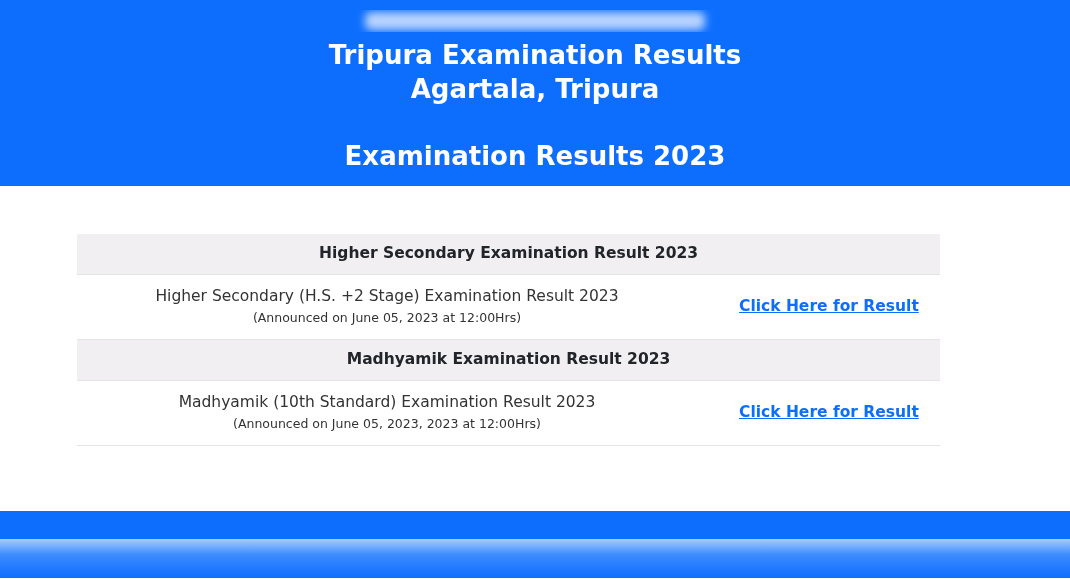 Image resolution: width=1070 pixels, height=579 pixels. I want to click on announcement-note: (Announced on June 05, 2023, 2023 at 12:00Hrs), so click(387, 424).